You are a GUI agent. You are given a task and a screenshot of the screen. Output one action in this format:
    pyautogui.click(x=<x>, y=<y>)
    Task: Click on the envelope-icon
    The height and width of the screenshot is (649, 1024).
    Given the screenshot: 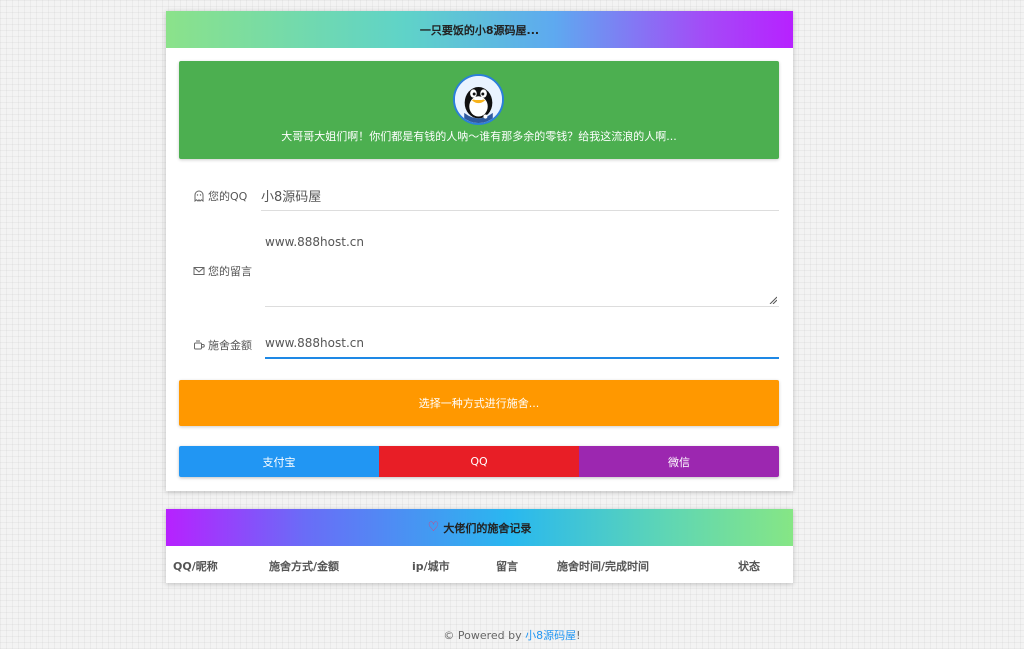 What is the action you would take?
    pyautogui.click(x=199, y=271)
    